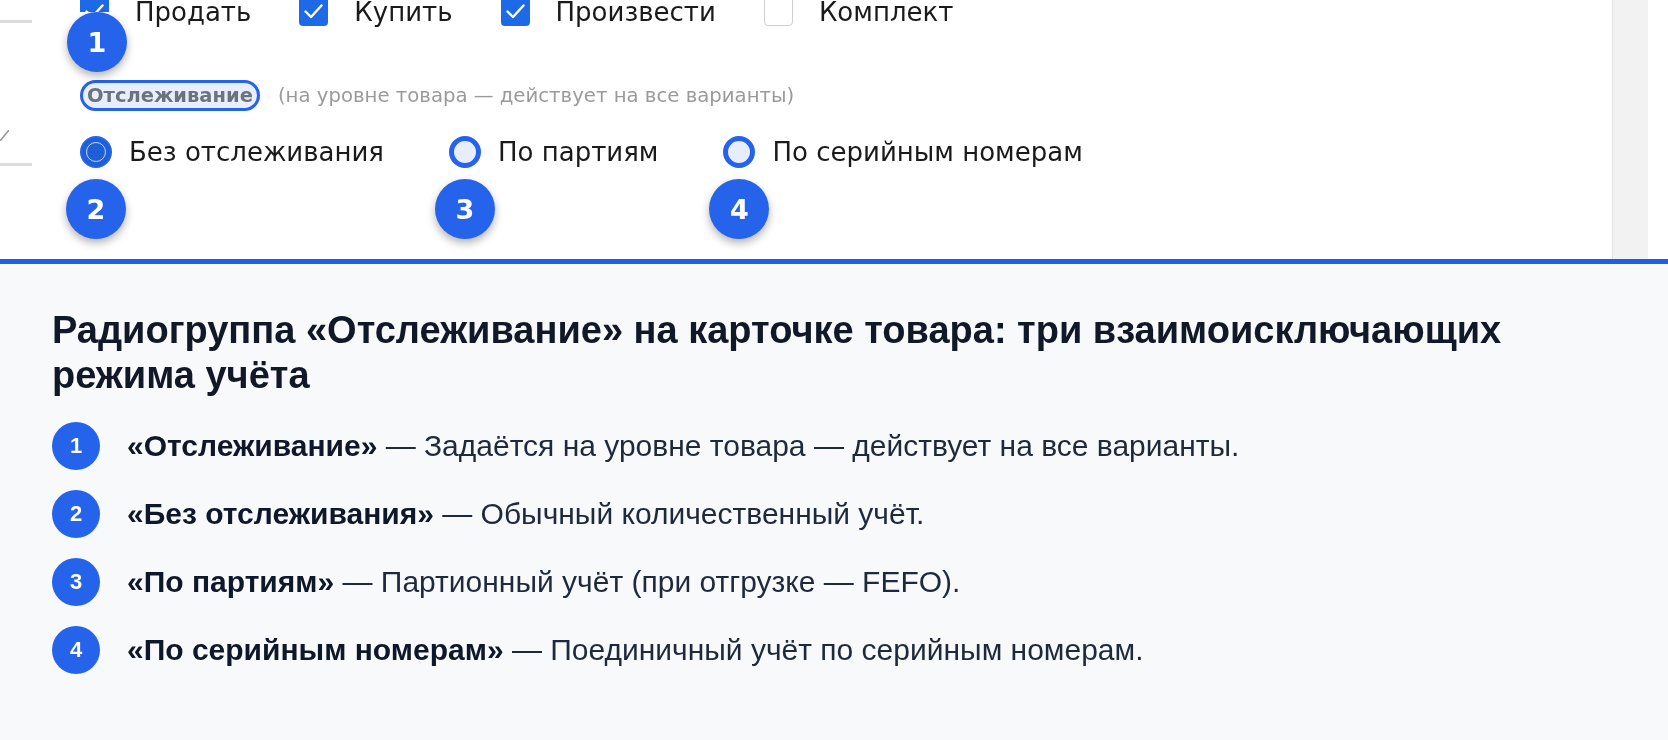 Image resolution: width=1668 pixels, height=740 pixels. Describe the element at coordinates (76, 582) in the screenshot. I see `step-number: 3` at that location.